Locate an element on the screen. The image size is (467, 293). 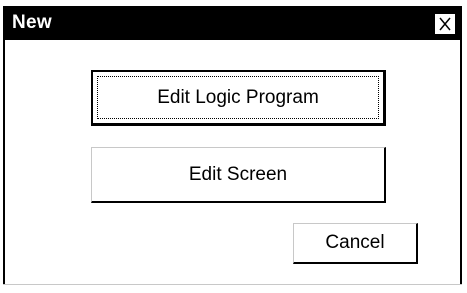
cancel-label: Cancel is located at coordinates (355, 242).